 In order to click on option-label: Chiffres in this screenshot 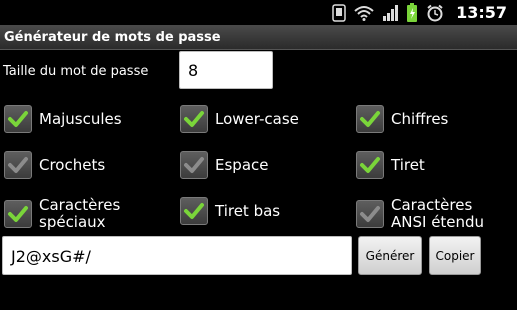, I will do `click(420, 118)`.